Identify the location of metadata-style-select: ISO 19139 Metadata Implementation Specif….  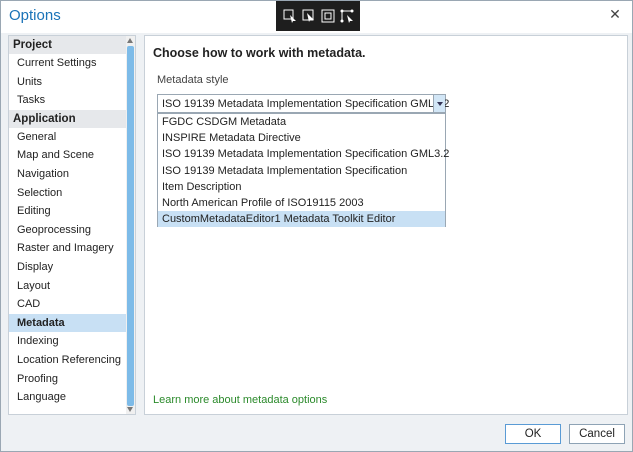
(303, 103).